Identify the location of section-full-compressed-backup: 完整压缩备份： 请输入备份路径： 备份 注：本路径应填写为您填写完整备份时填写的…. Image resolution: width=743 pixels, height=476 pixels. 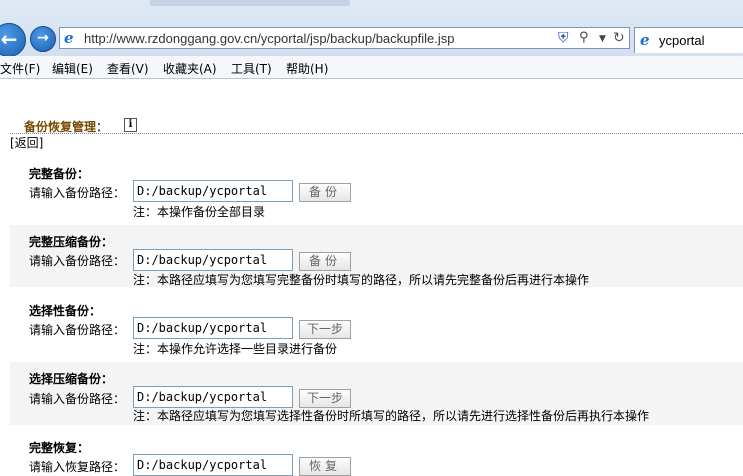
(376, 256).